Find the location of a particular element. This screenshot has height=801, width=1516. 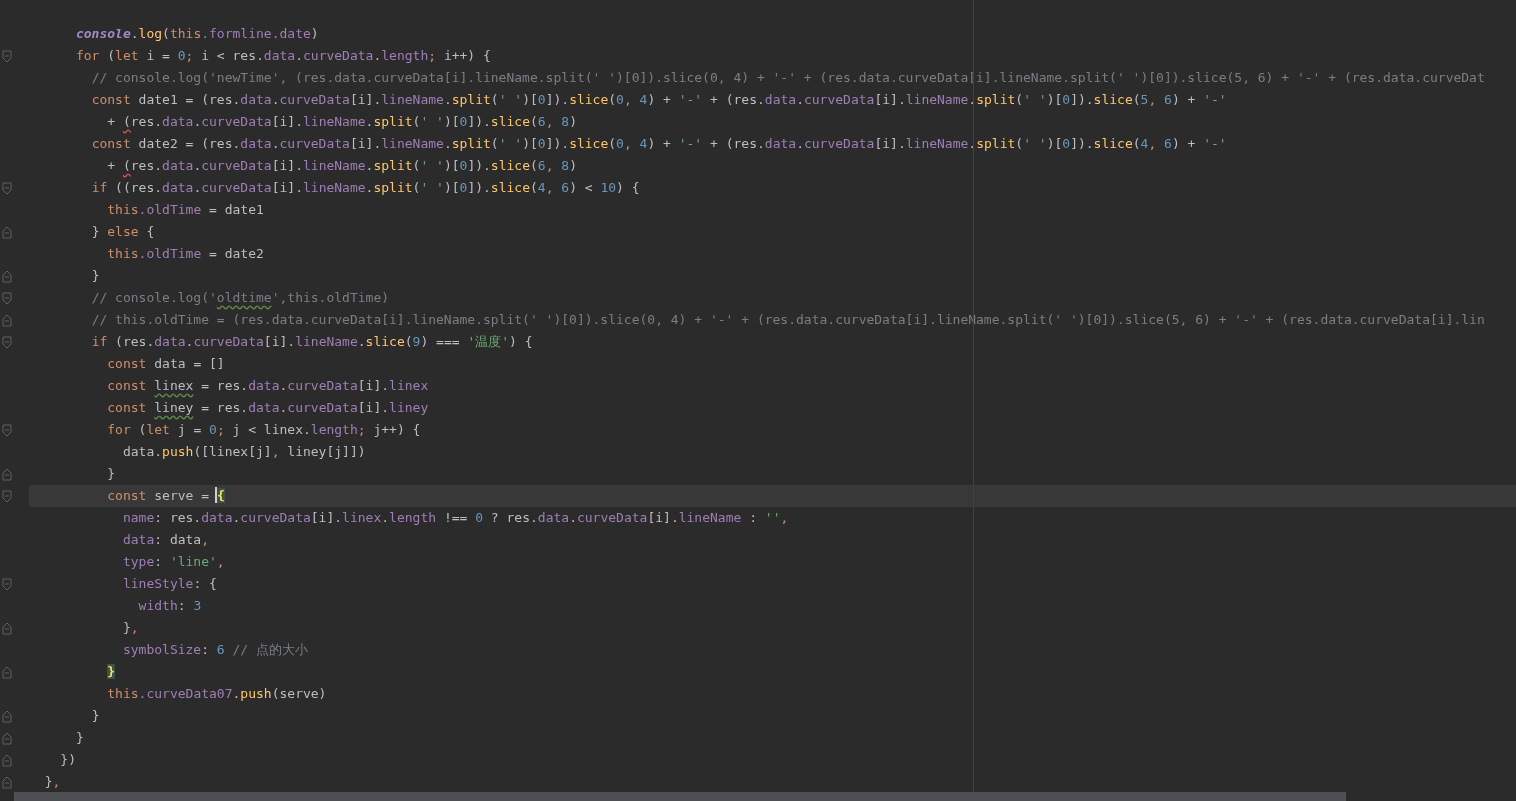

code-line: const data = [] is located at coordinates (166, 364).